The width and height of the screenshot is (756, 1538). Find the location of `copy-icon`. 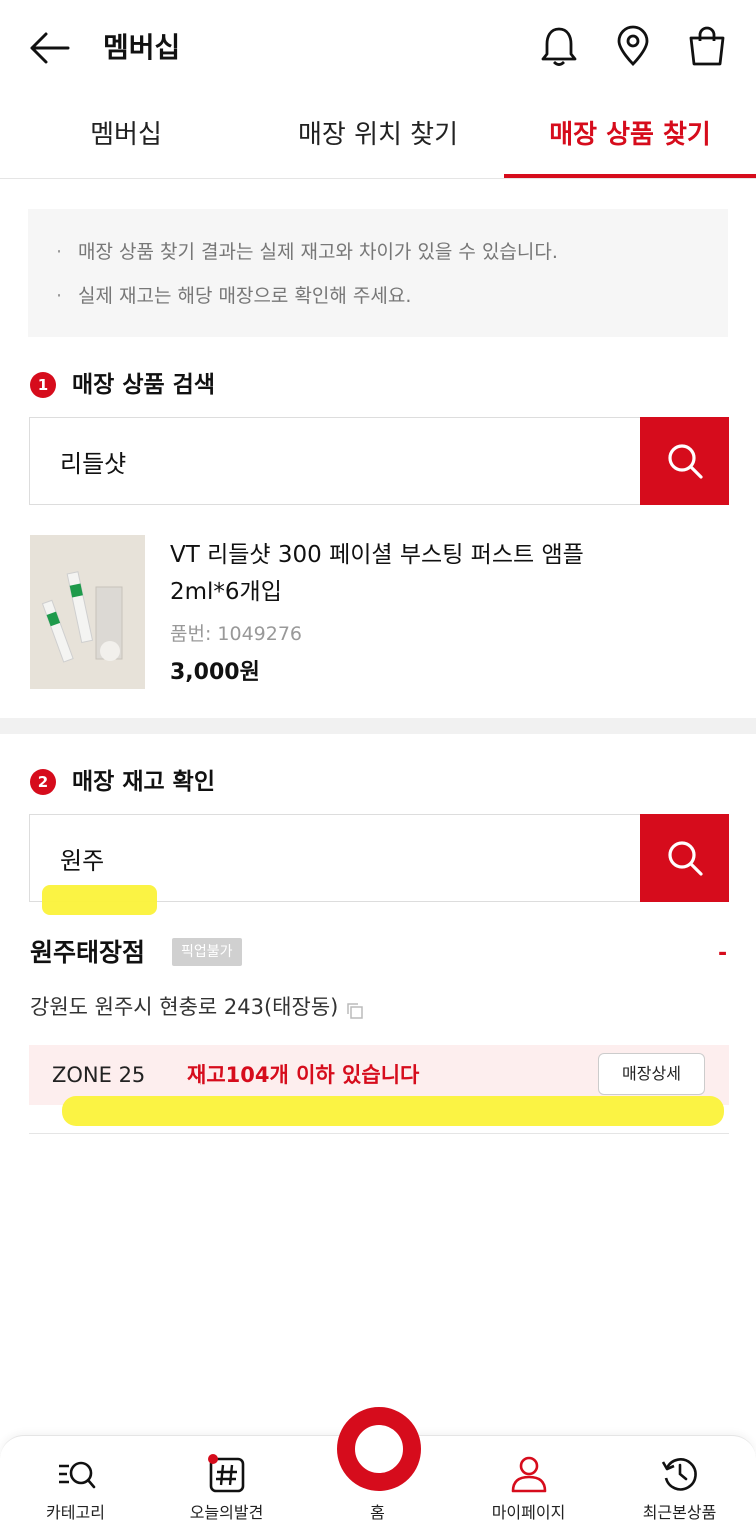

copy-icon is located at coordinates (355, 1008).